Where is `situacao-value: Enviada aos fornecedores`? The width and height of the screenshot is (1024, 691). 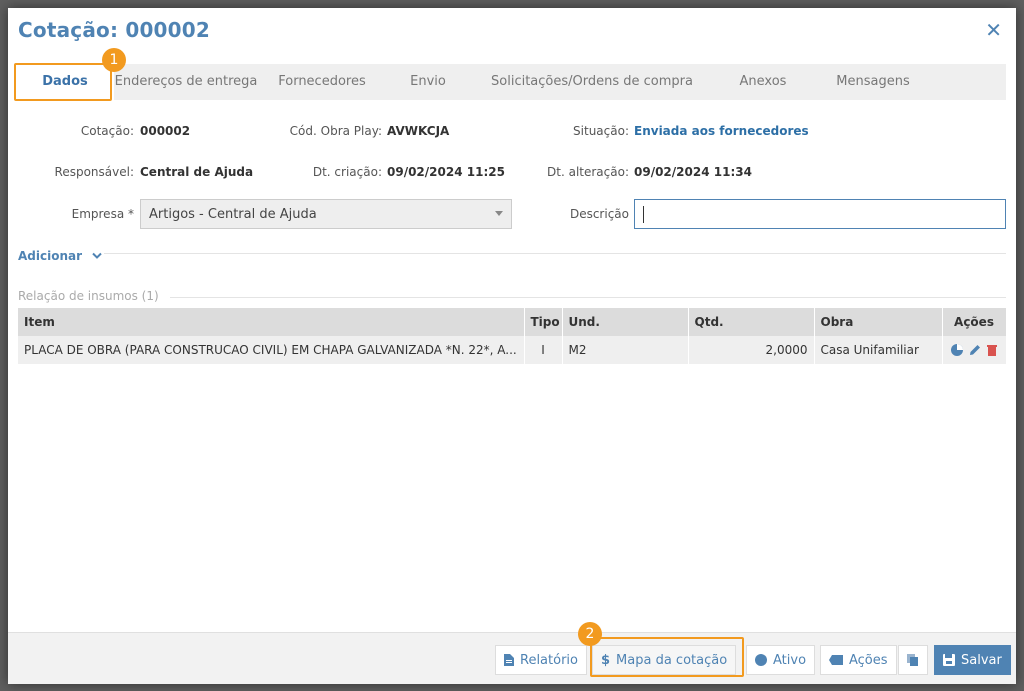 situacao-value: Enviada aos fornecedores is located at coordinates (721, 131).